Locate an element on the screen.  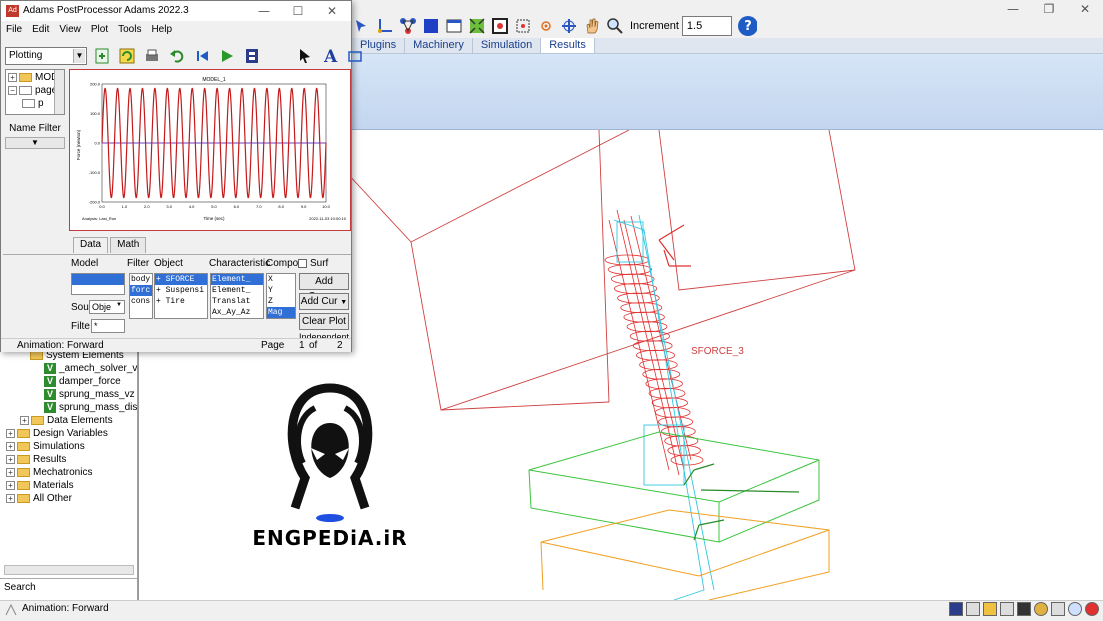
list-item: body is located at coordinates (141, 279).